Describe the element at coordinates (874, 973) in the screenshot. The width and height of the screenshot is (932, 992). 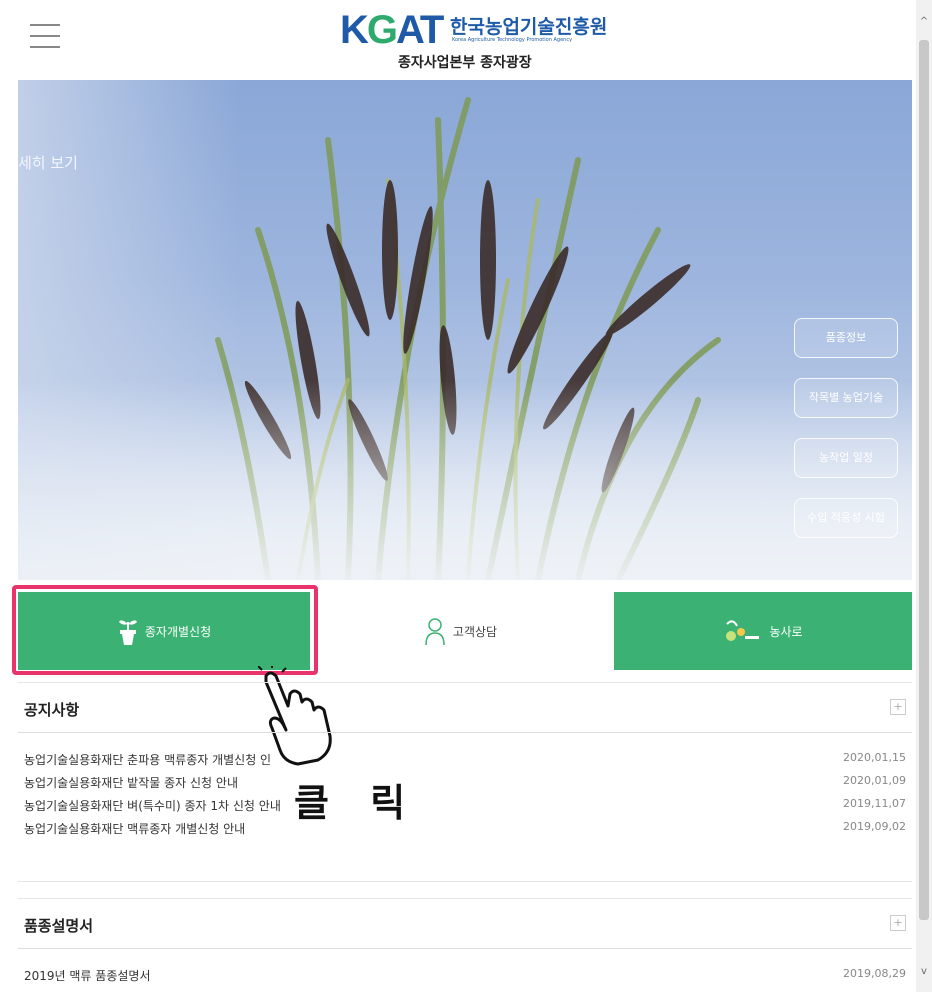
I see `variety-date: 2019,08,29` at that location.